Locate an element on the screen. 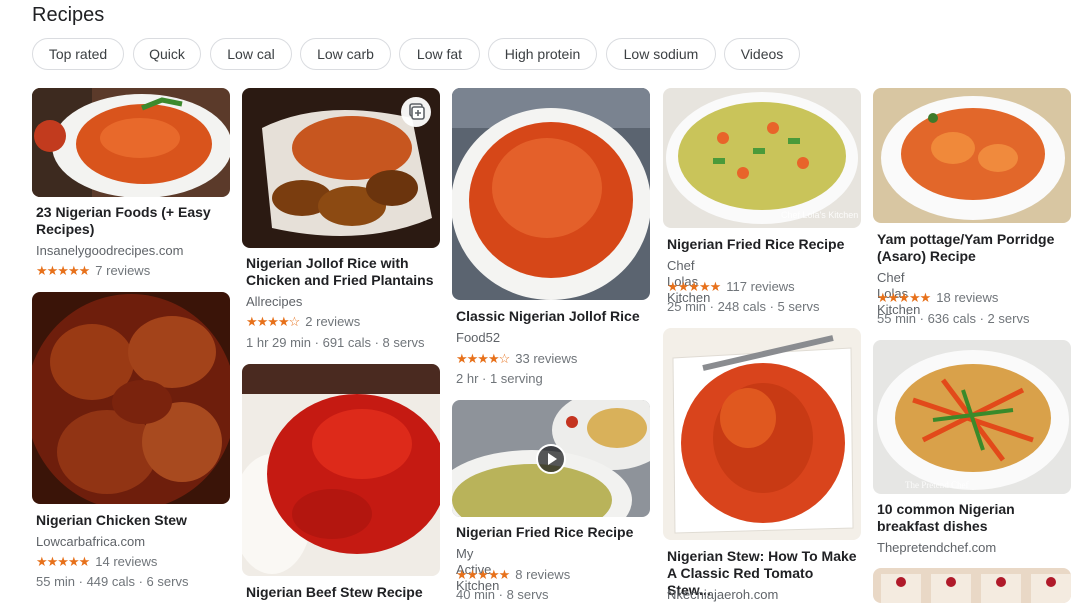  recipe-source: Insanelygoodrecipes.com is located at coordinates (110, 250).